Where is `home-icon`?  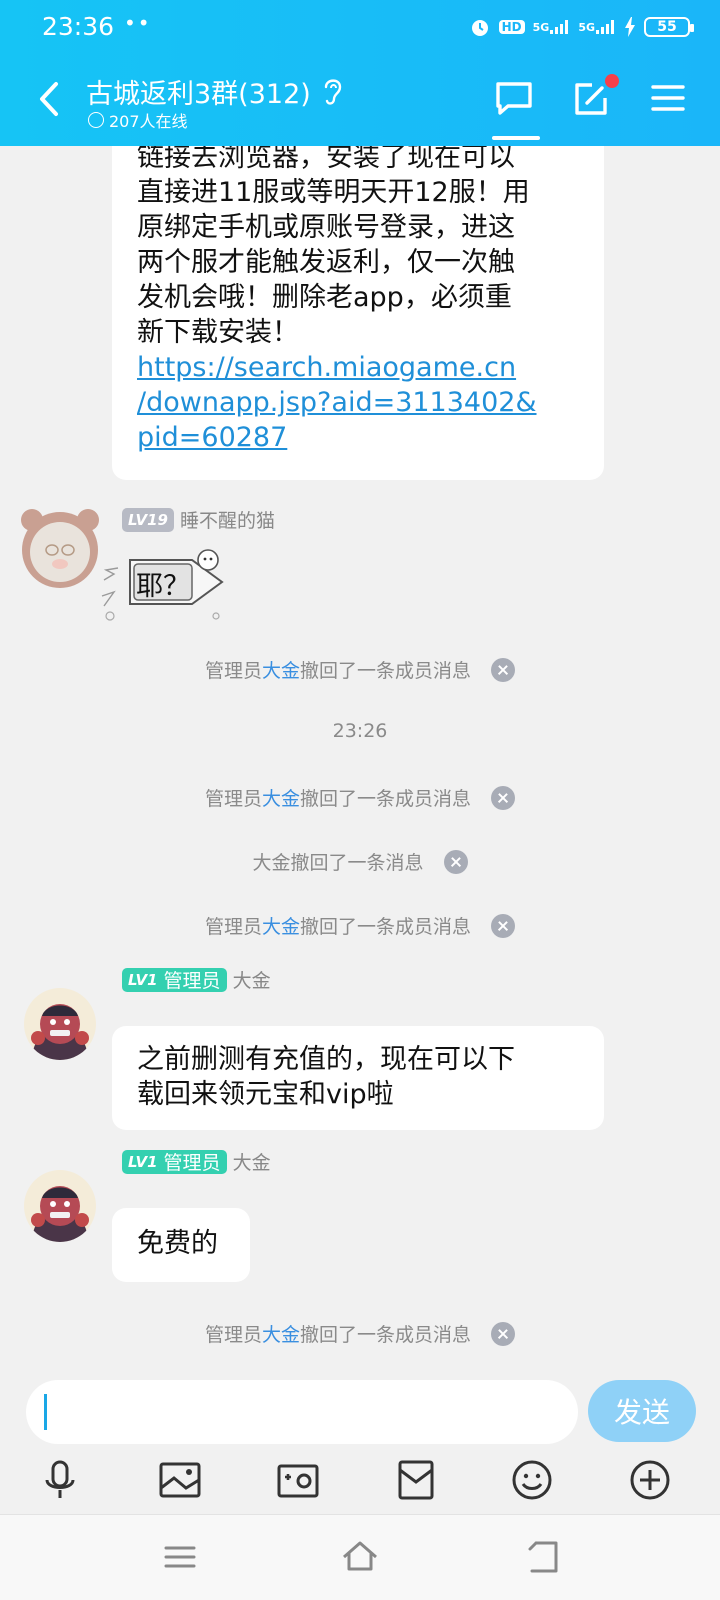
home-icon is located at coordinates (360, 1557).